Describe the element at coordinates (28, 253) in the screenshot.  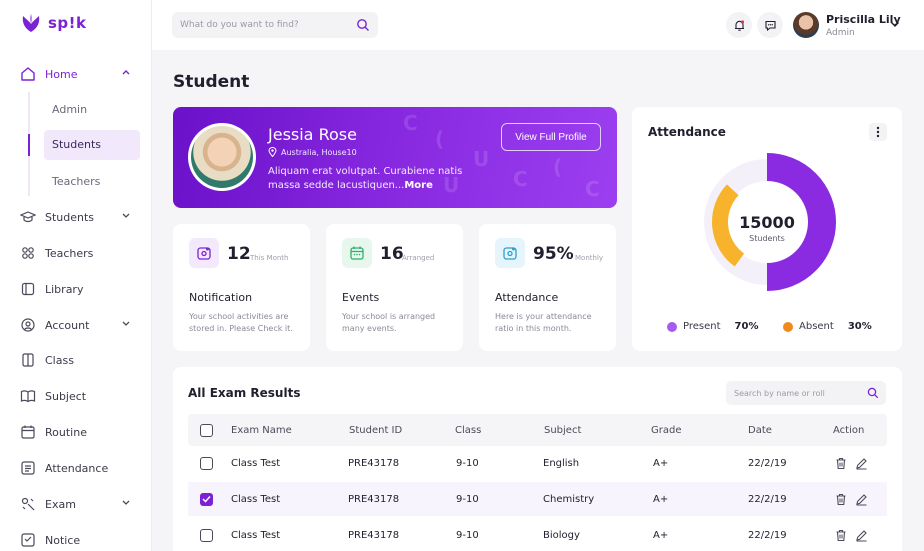
I see `people-icon` at that location.